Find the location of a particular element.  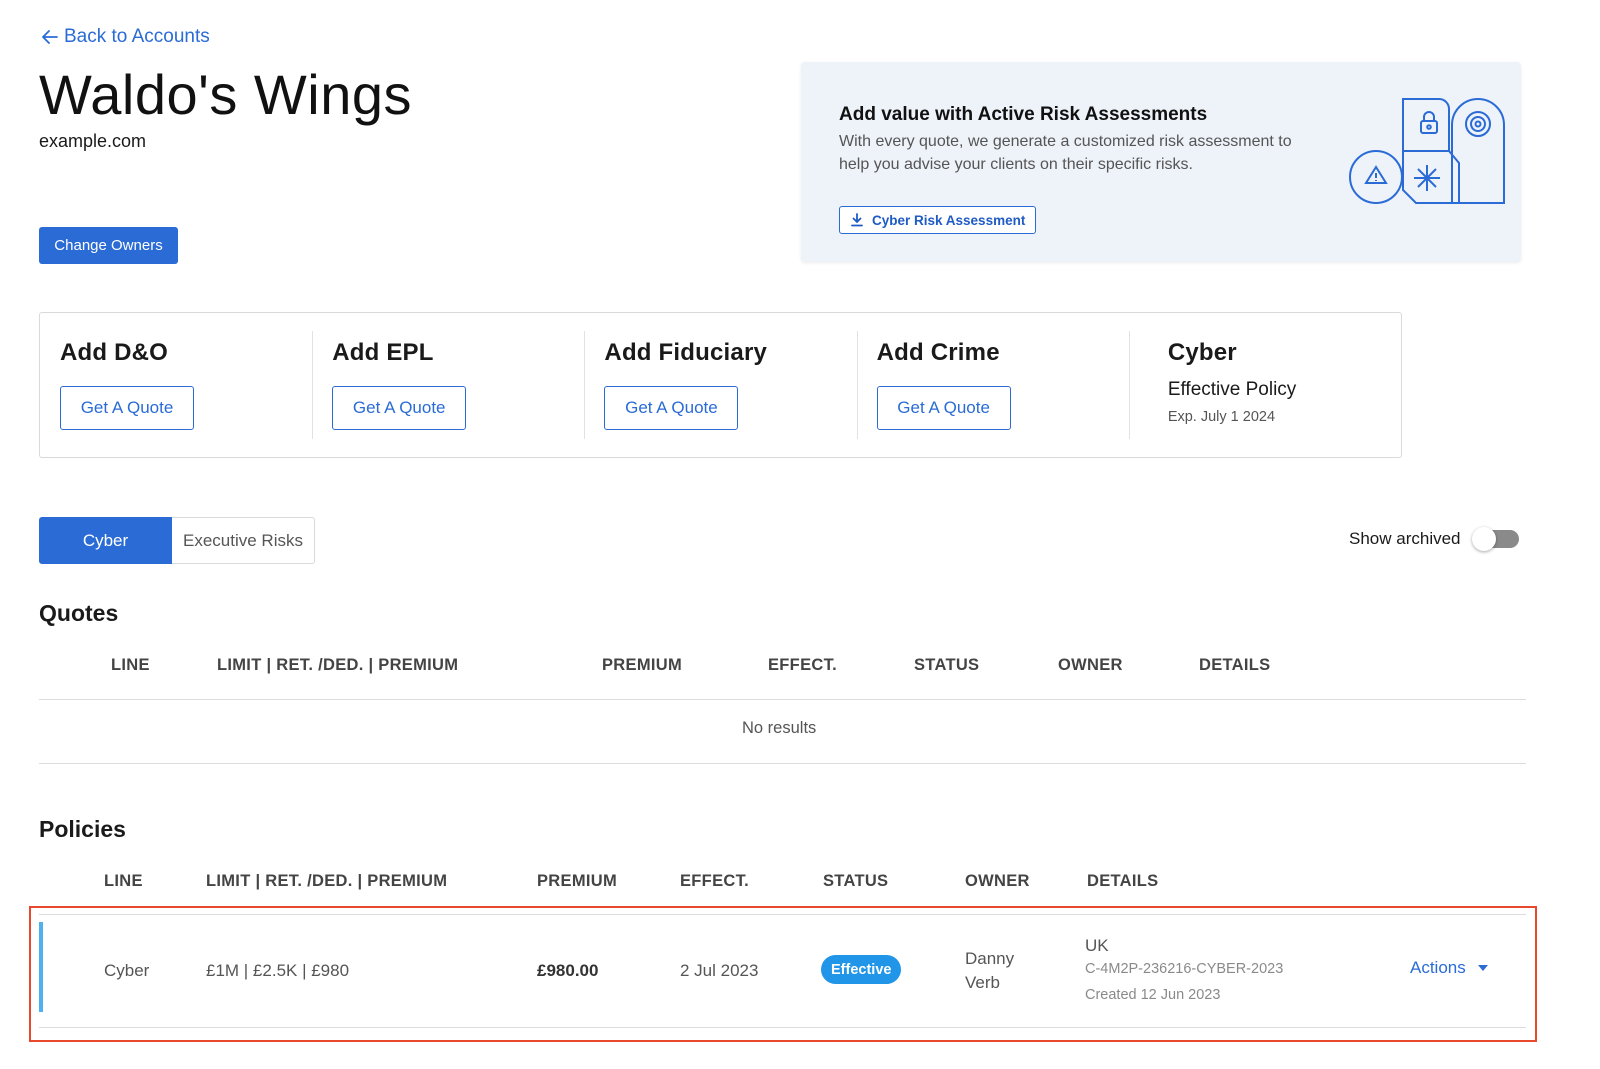

account-domain: example.com is located at coordinates (93, 141).